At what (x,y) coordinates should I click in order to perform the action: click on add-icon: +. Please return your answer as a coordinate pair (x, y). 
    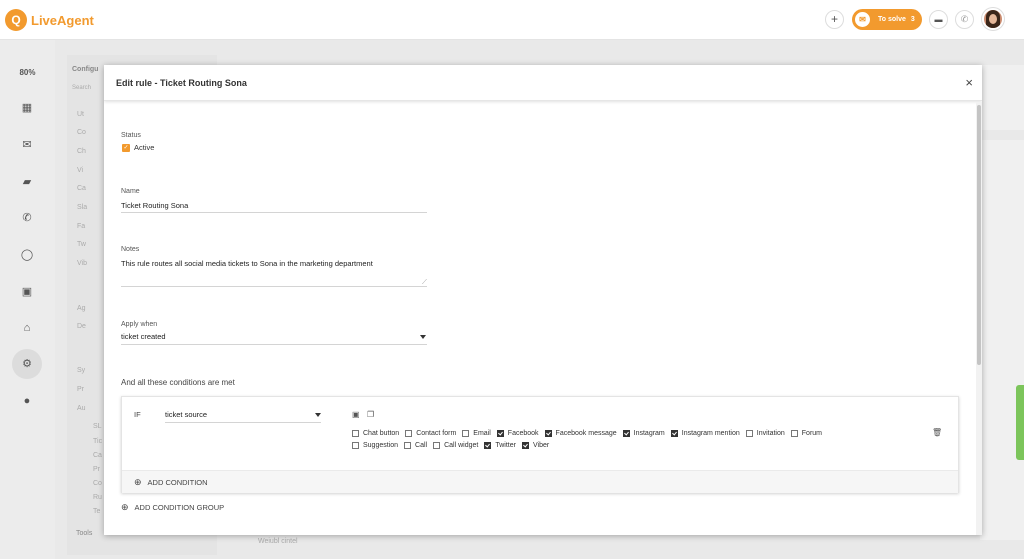
    Looking at the image, I should click on (834, 19).